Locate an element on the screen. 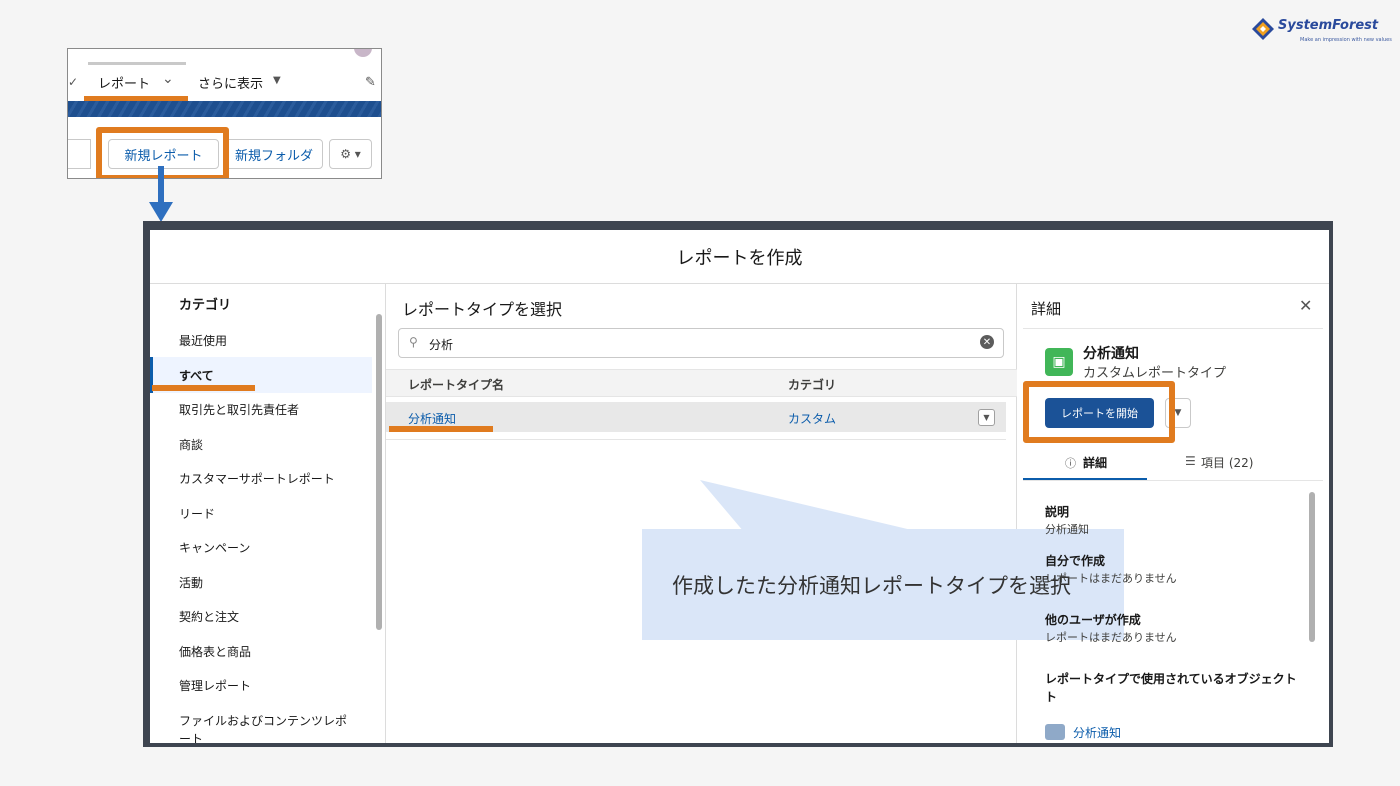  logo-tagline: Make an impression with new values is located at coordinates (1346, 40).